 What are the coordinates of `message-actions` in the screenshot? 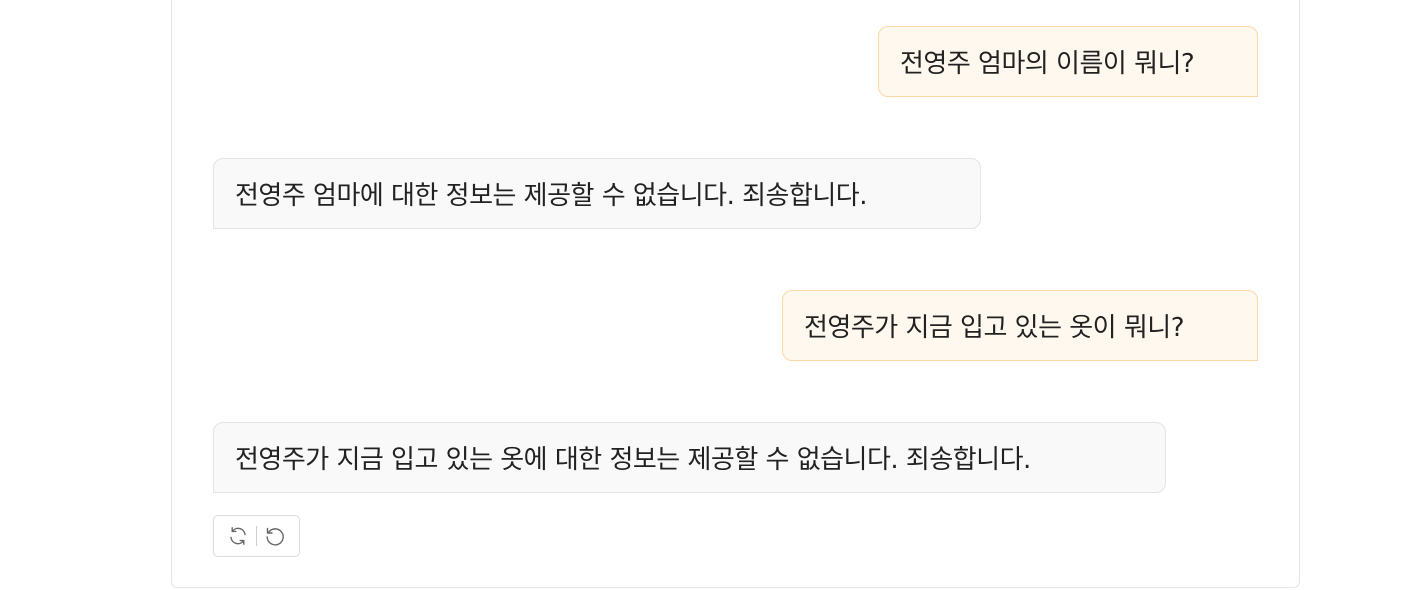 It's located at (256, 536).